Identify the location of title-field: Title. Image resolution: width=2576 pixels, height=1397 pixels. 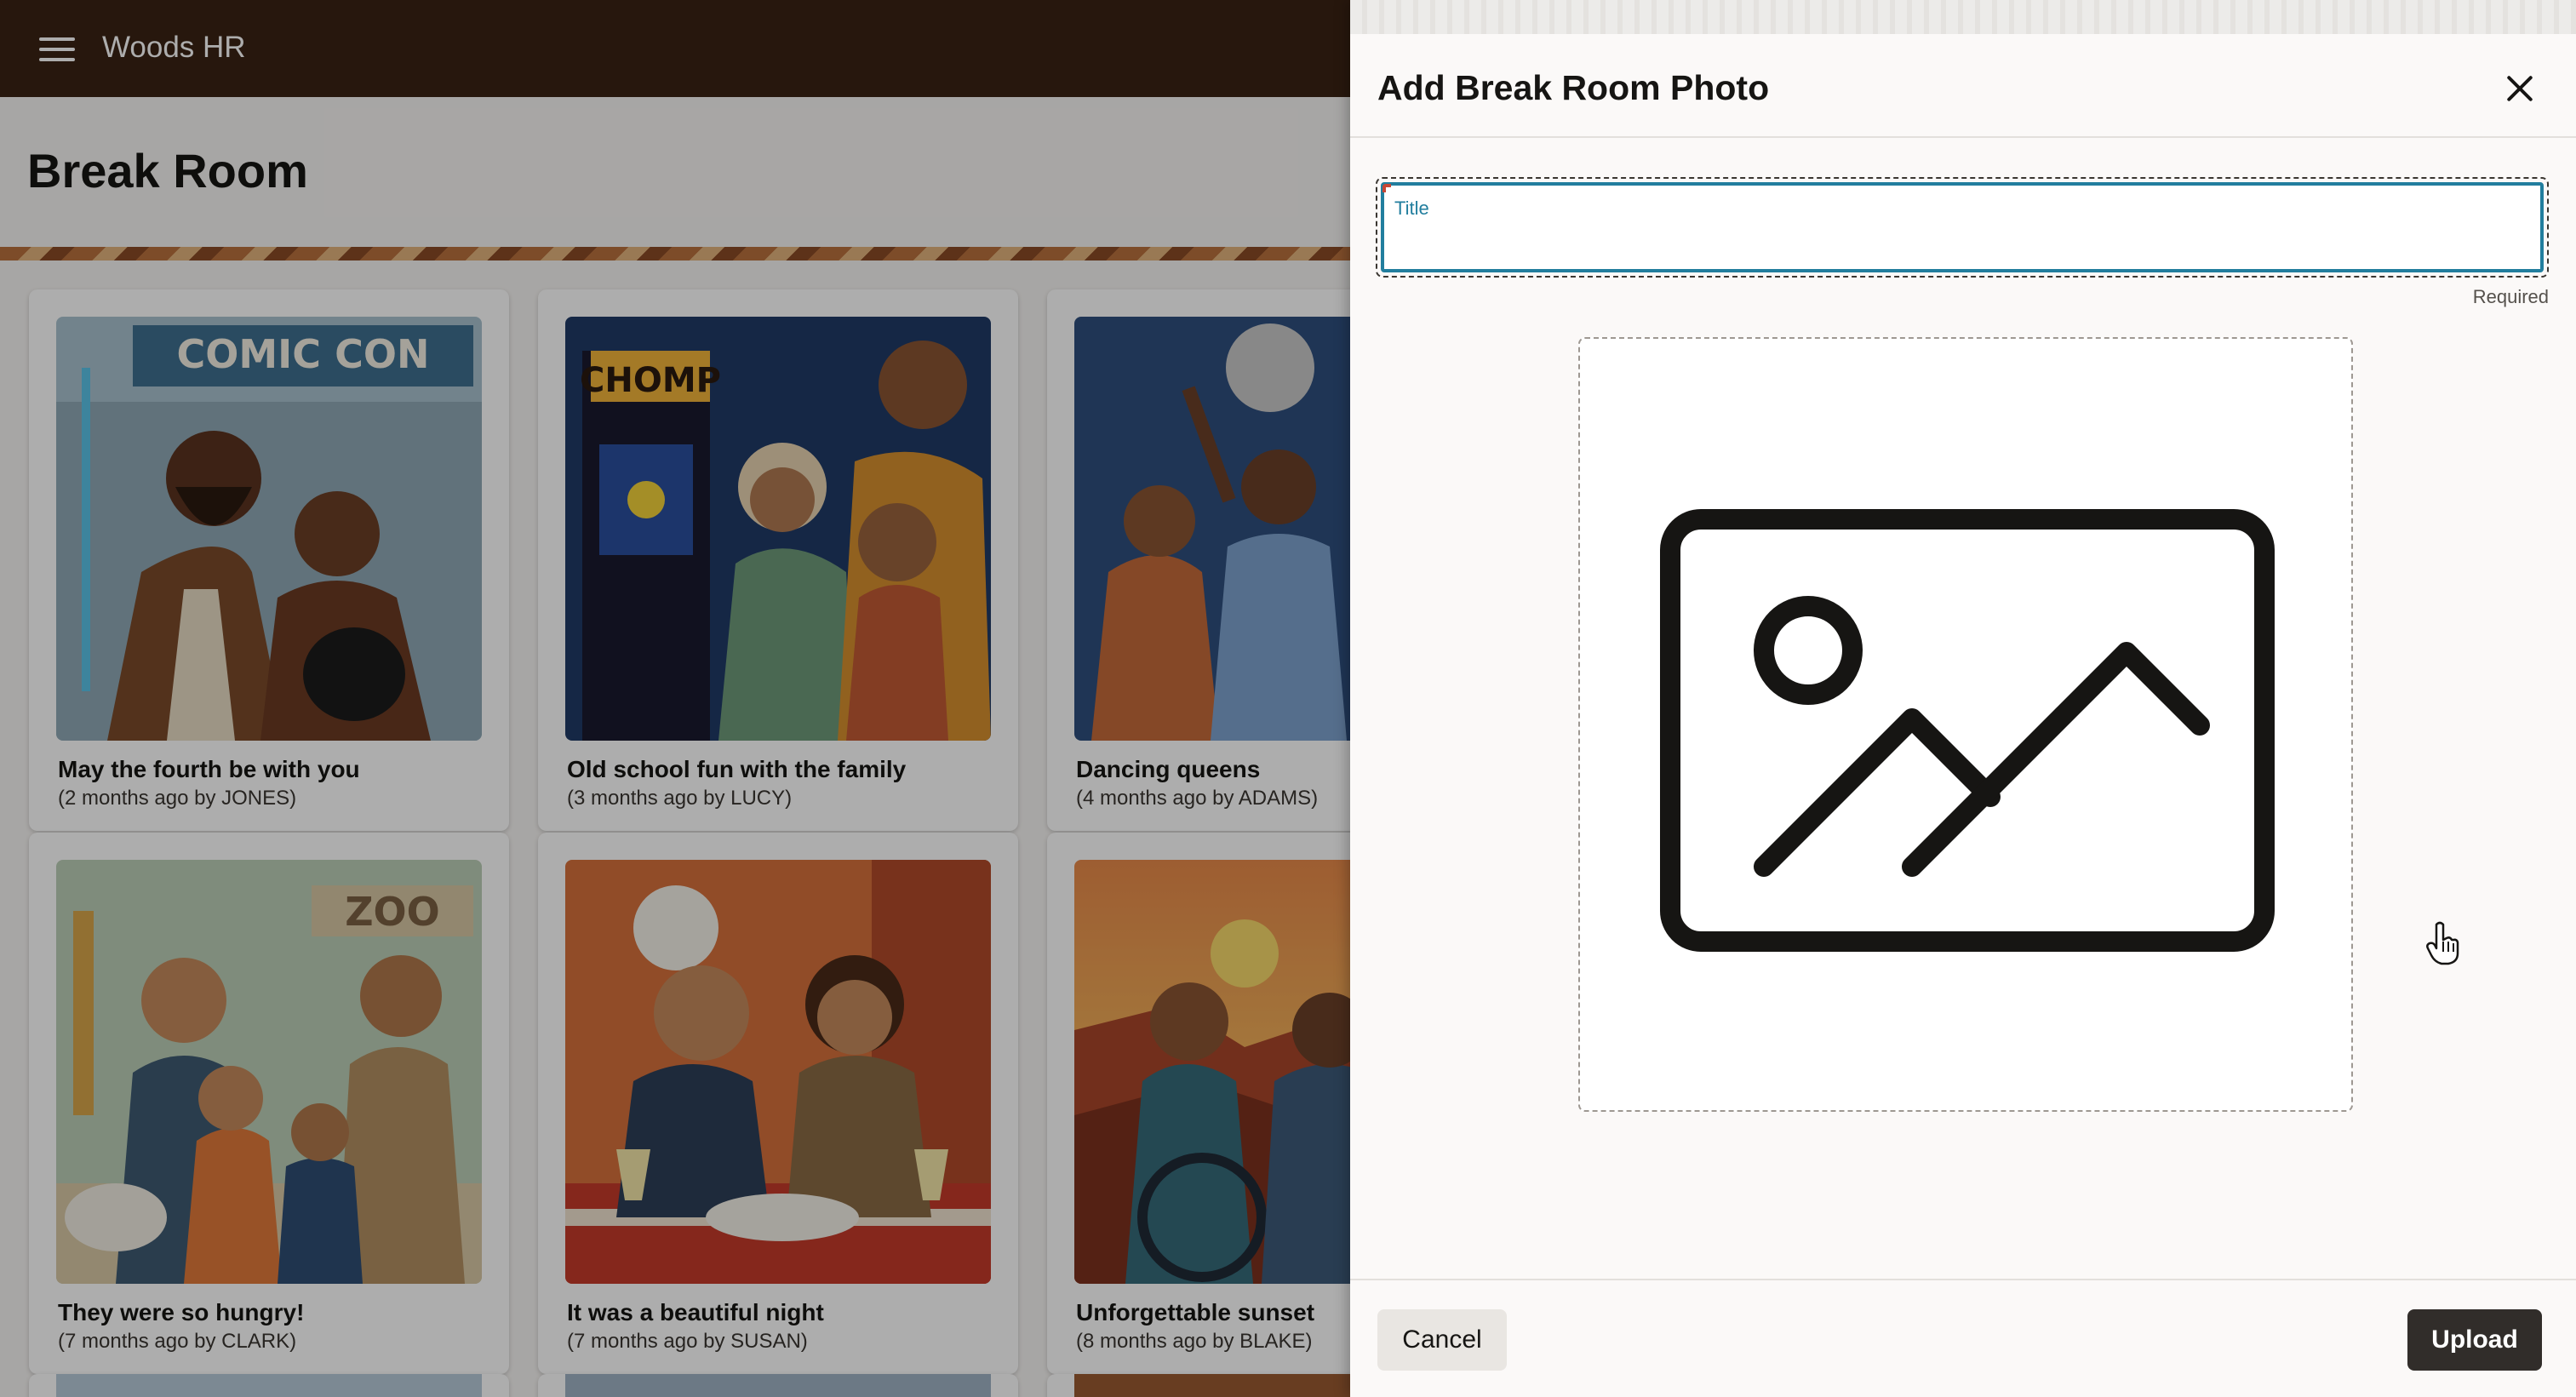
(1962, 228).